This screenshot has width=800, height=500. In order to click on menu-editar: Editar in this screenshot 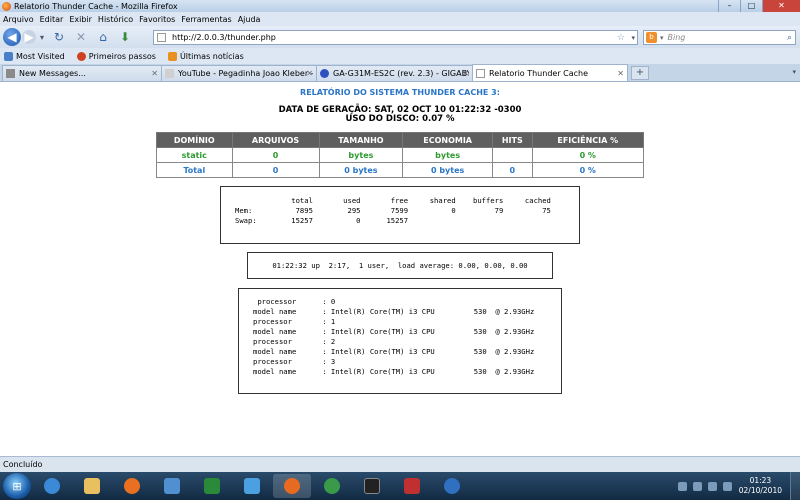, I will do `click(52, 19)`.